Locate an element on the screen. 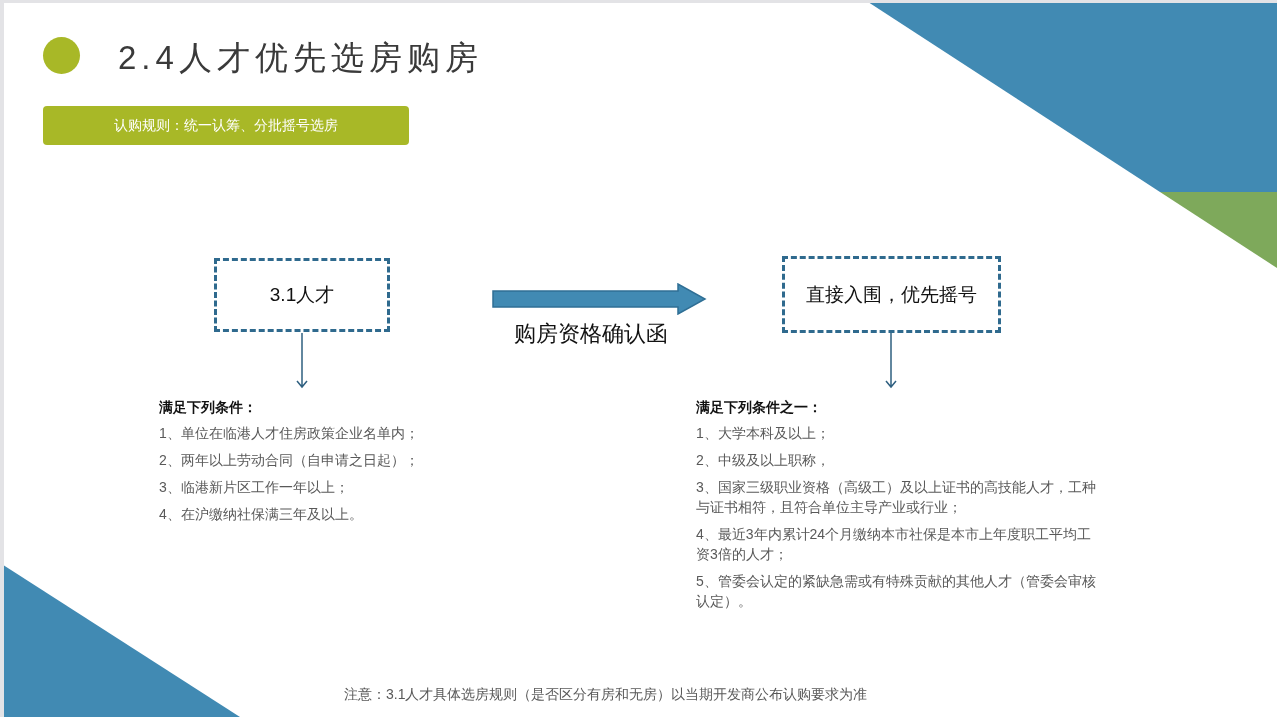 This screenshot has height=717, width=1277. slide-title: 2.4人才优先选房购房 is located at coordinates (300, 58).